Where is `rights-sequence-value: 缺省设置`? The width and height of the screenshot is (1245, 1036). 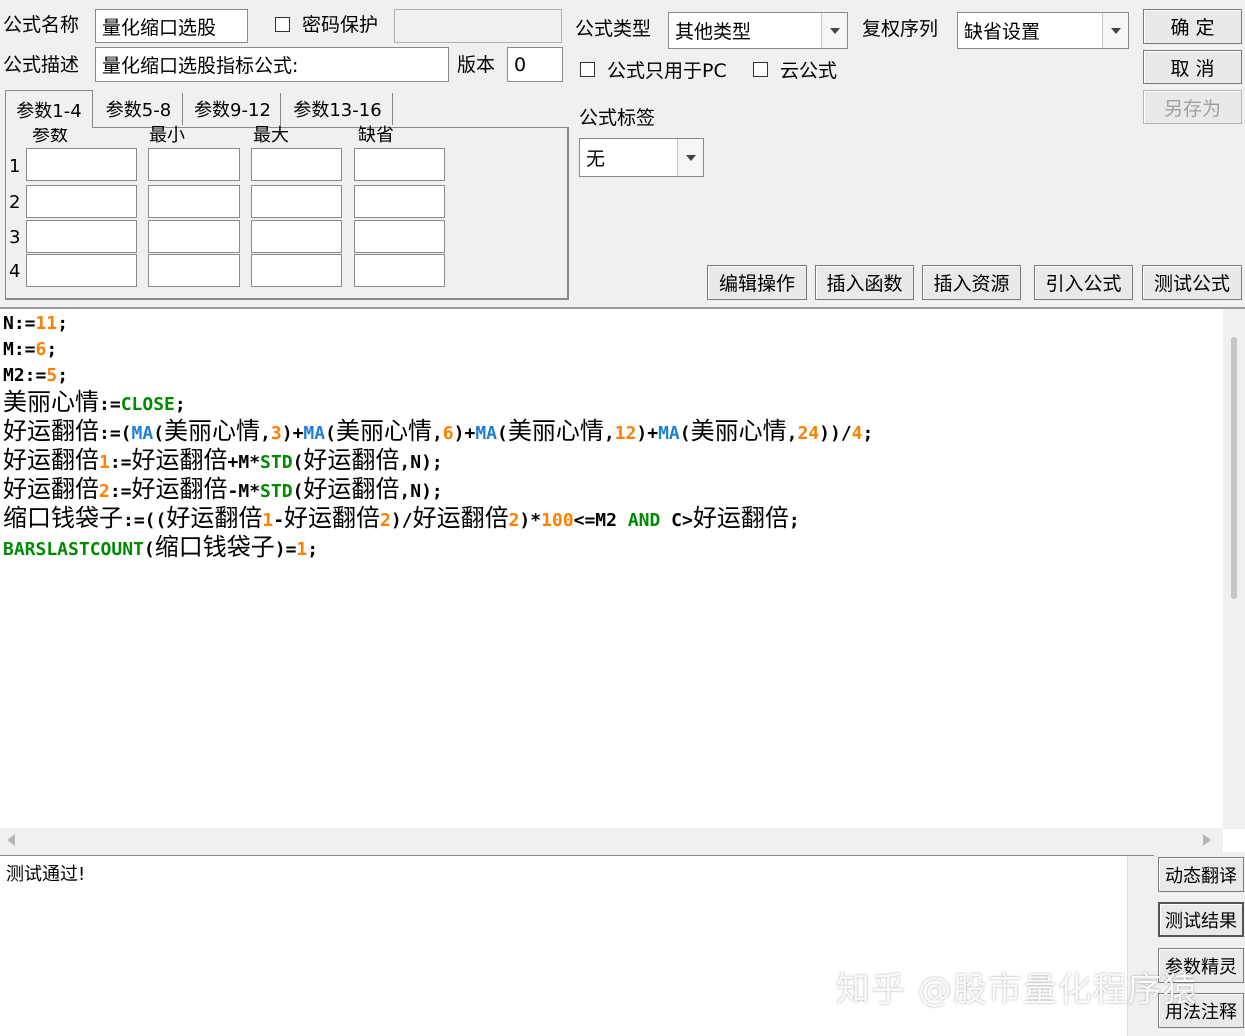 rights-sequence-value: 缺省设置 is located at coordinates (1002, 32).